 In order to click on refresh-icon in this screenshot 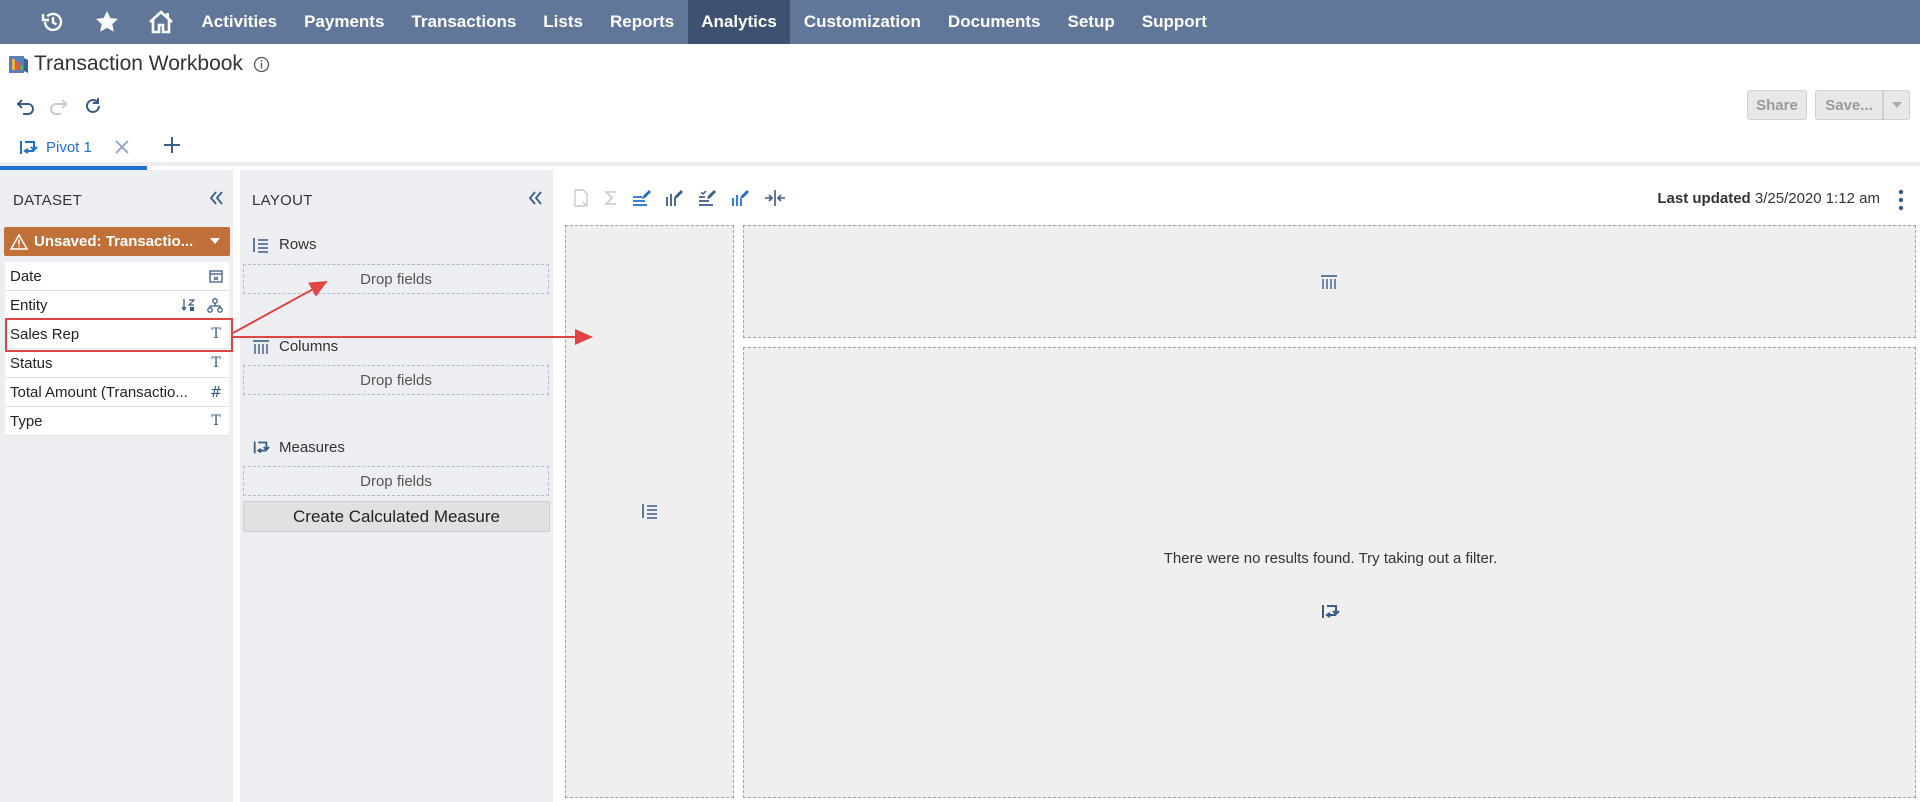, I will do `click(93, 106)`.